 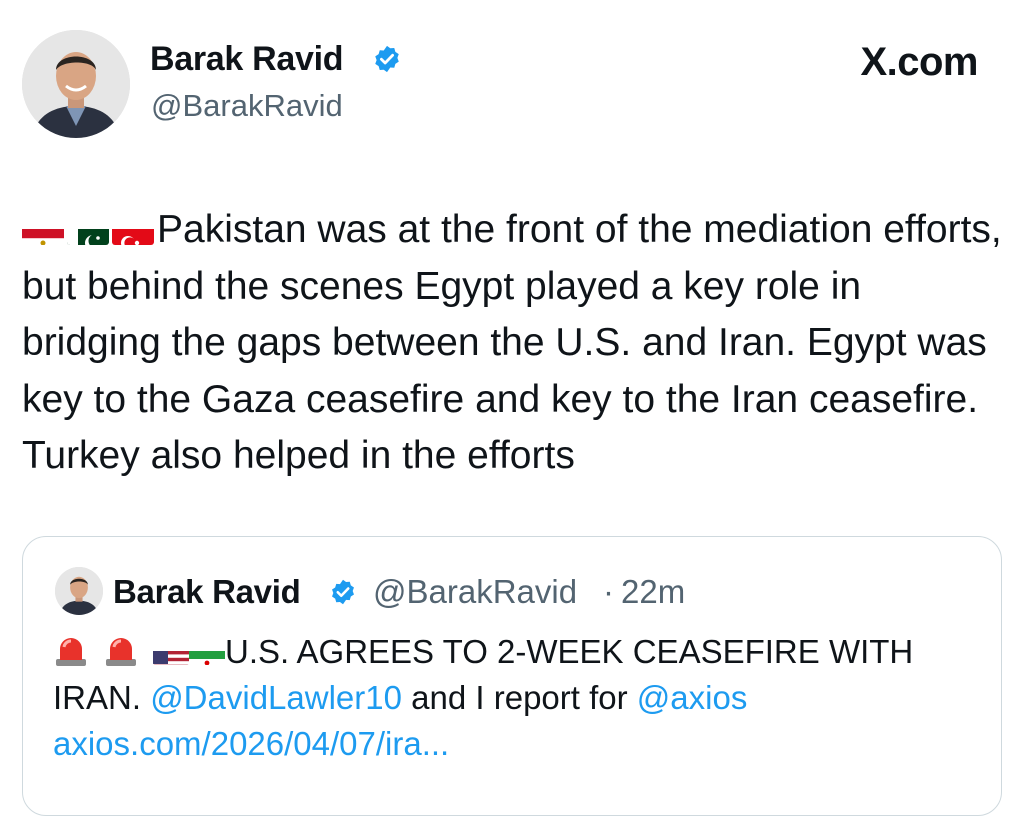 I want to click on flag-group, so click(x=88, y=231).